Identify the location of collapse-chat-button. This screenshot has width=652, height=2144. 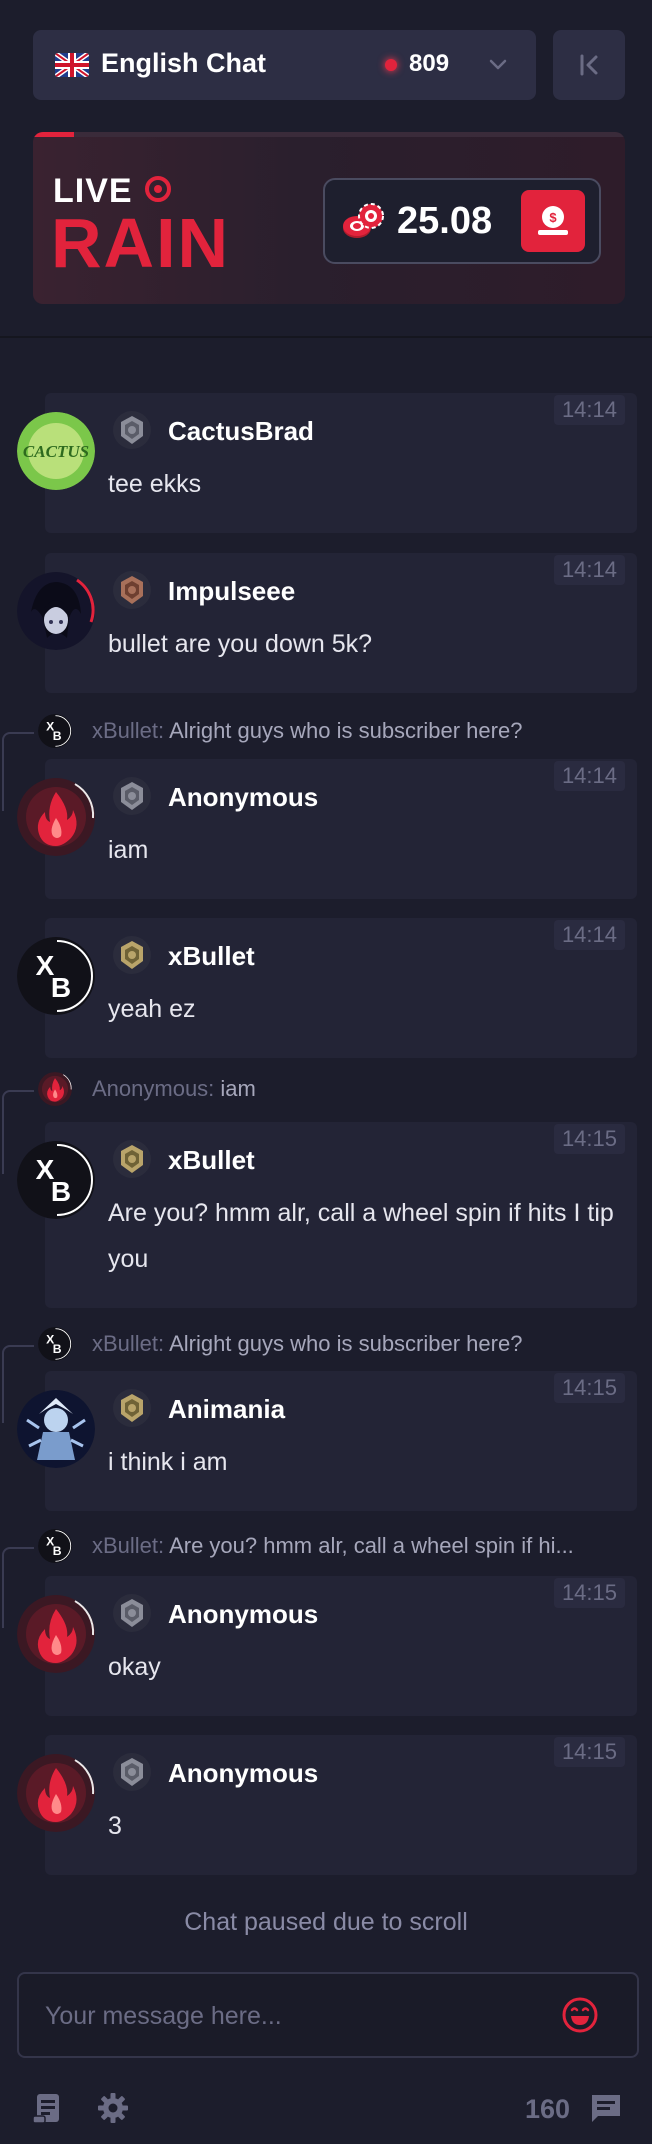
(589, 65).